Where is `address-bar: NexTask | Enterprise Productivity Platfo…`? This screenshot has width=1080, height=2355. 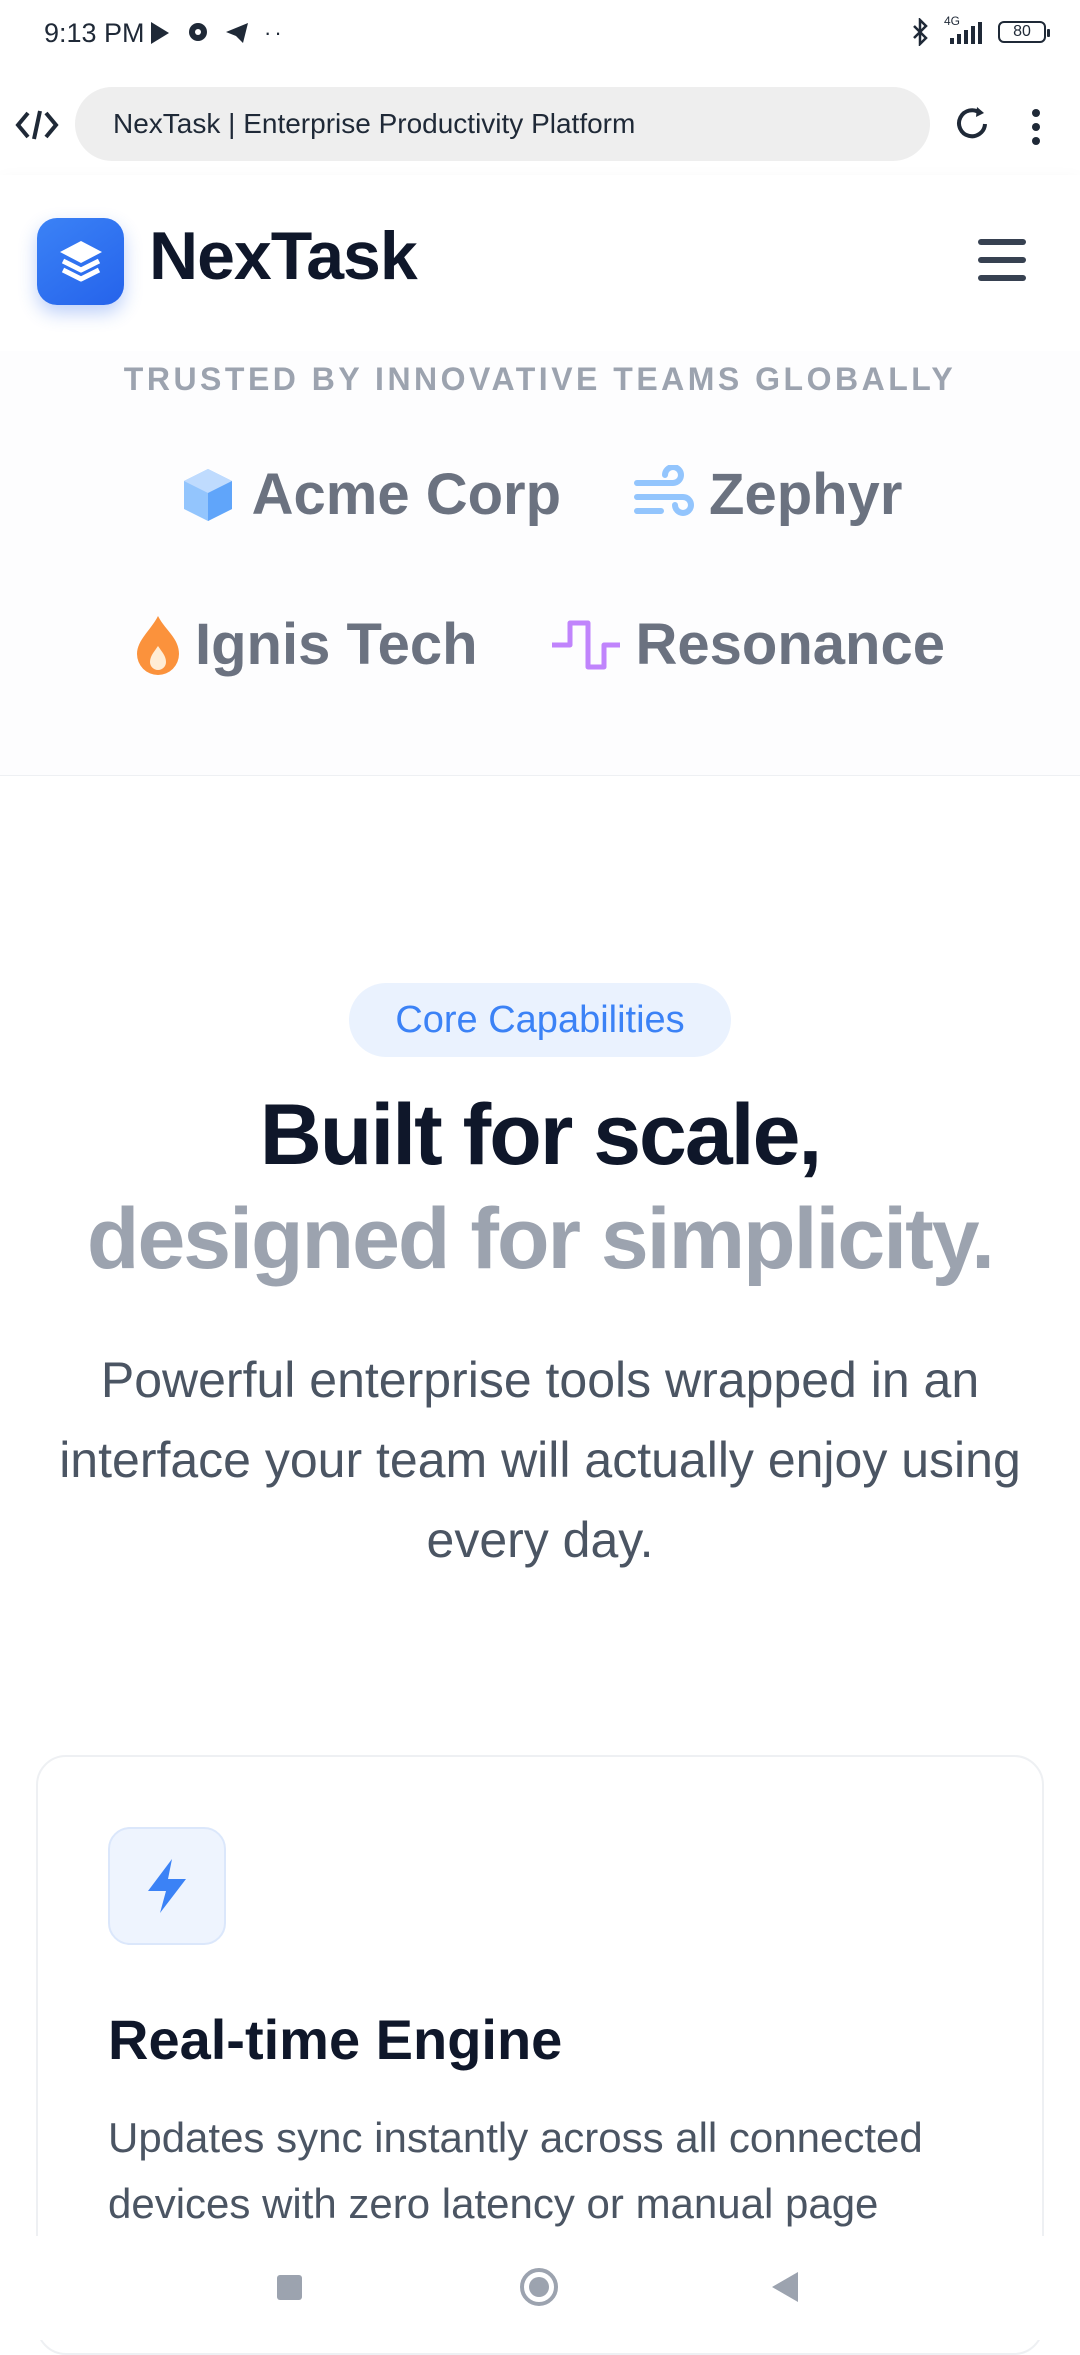
address-bar: NexTask | Enterprise Productivity Platfo… is located at coordinates (502, 124).